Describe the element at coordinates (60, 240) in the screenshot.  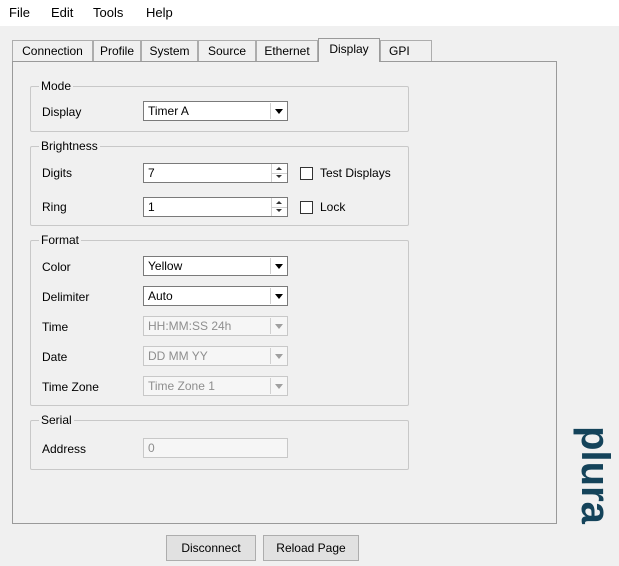
I see `format-group-title: Format` at that location.